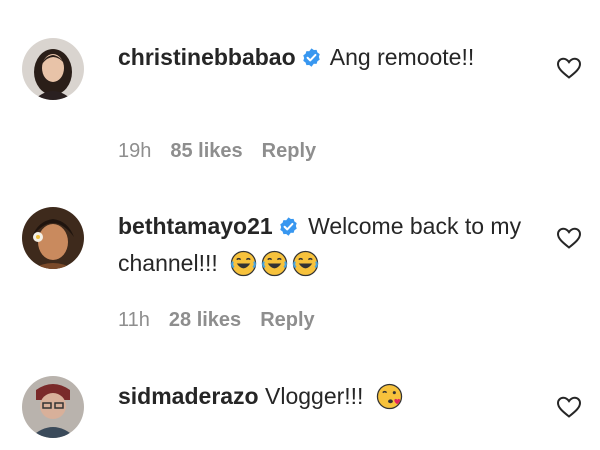  I want to click on comment-meta: 11h 28 likes Reply, so click(226, 320).